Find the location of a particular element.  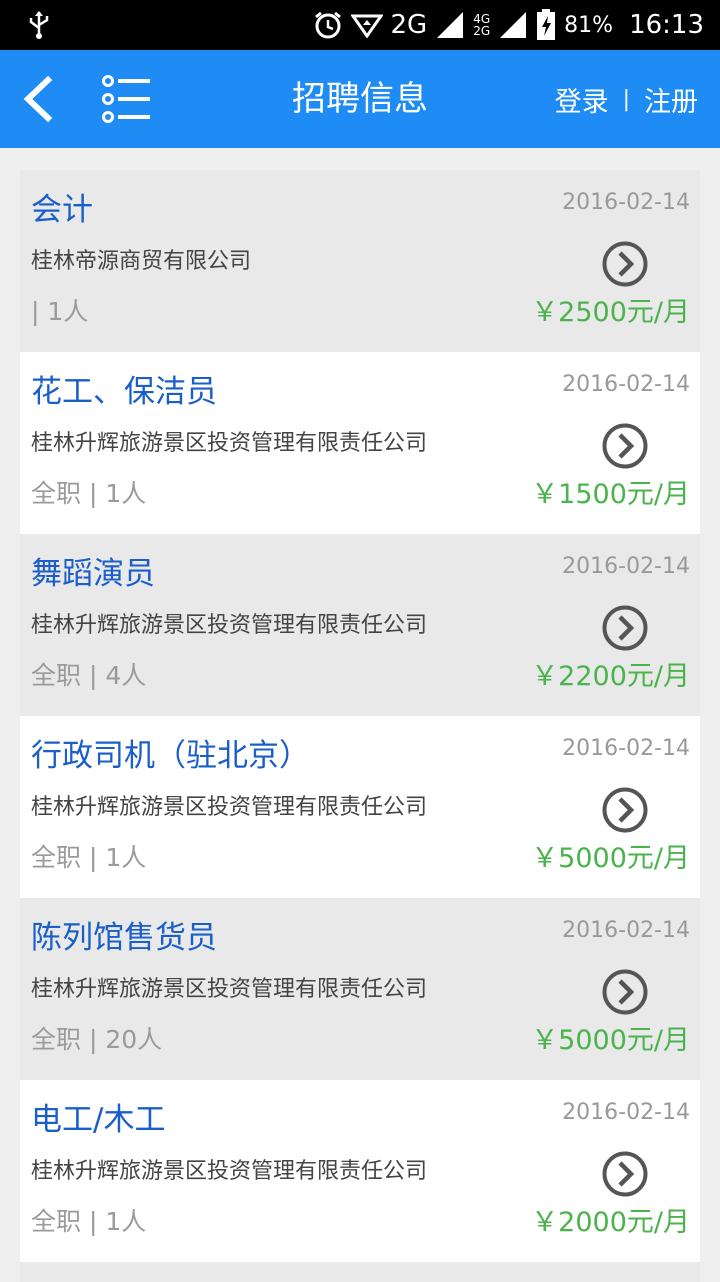

job-title: 电工/木工 is located at coordinates (98, 1120).